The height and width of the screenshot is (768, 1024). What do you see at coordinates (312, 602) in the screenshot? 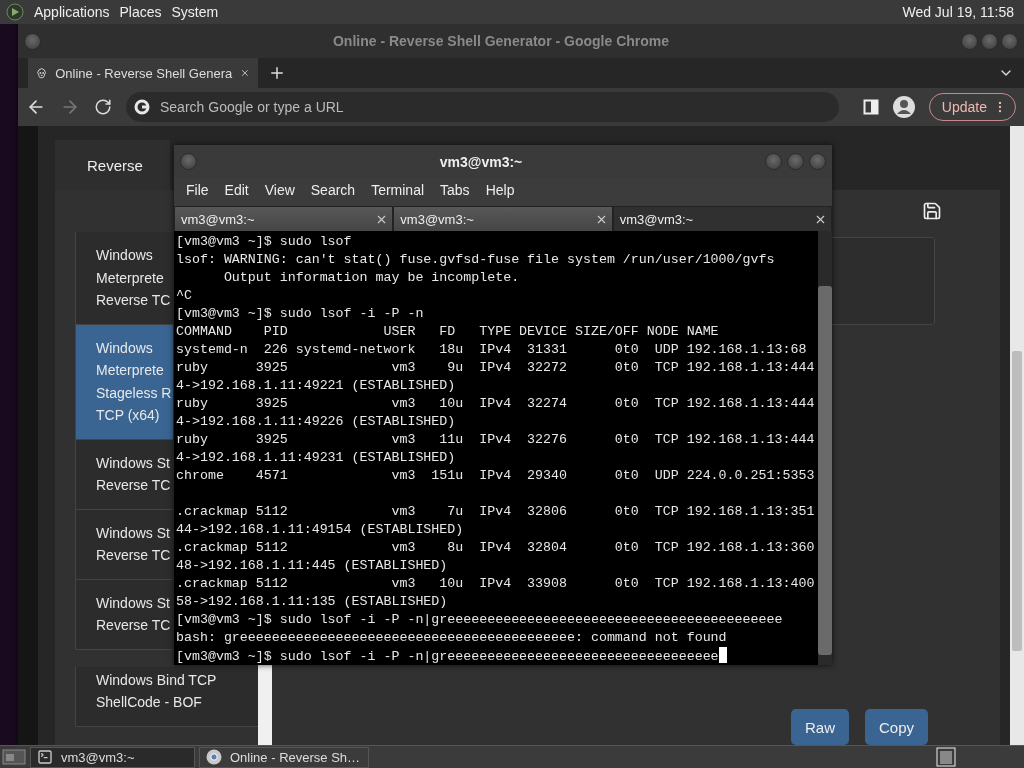
I see `terminal-line: 58->192.168.1.11:135 (ESTABLISHED)` at bounding box center [312, 602].